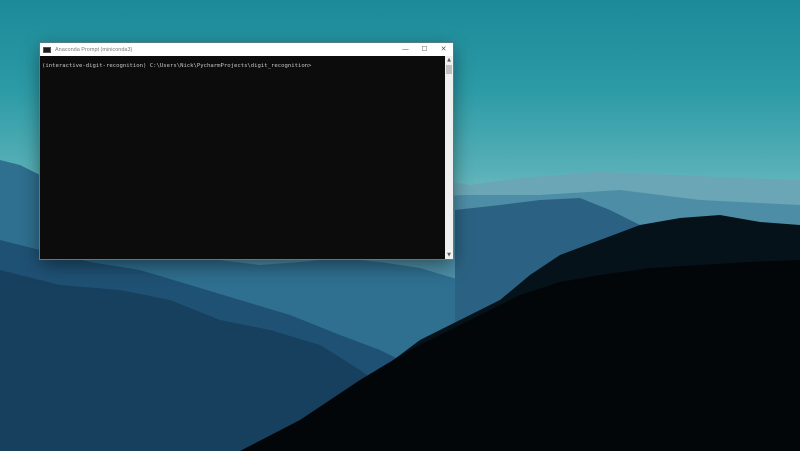  I want to click on terminal-icon, so click(47, 49).